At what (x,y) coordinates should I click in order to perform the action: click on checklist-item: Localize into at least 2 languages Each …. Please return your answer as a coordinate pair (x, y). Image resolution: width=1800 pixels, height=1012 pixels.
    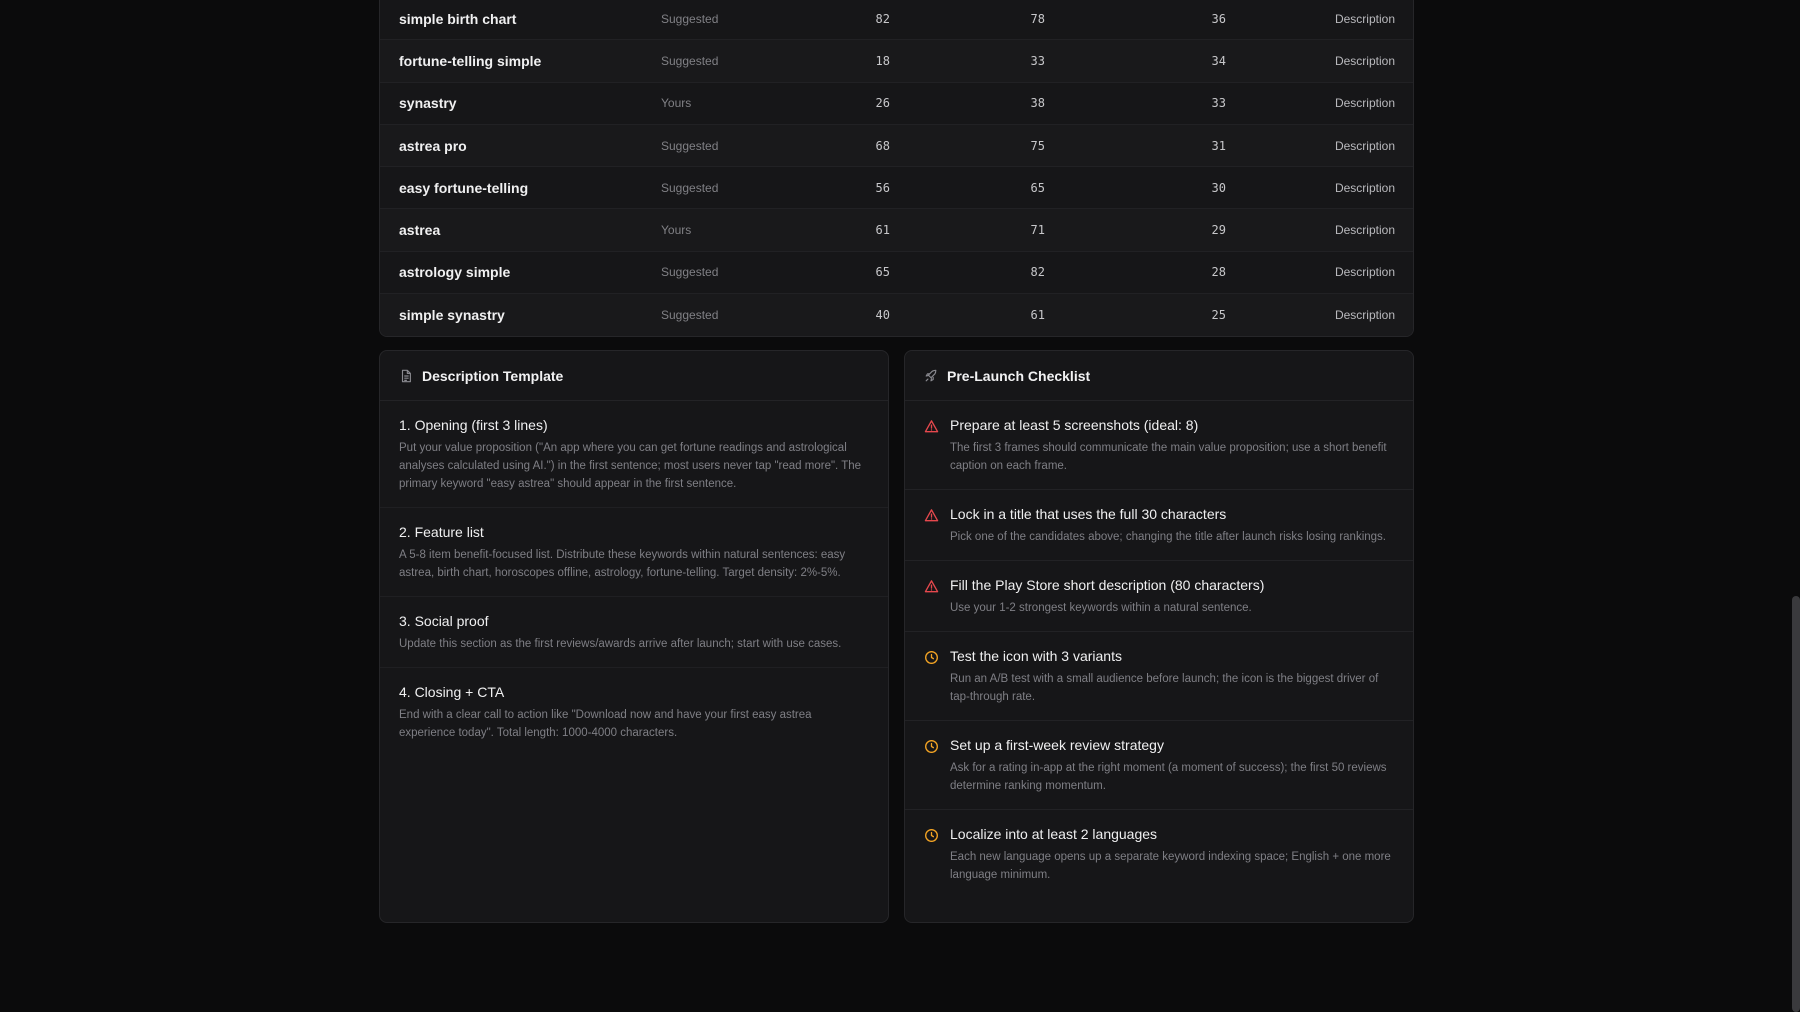
    Looking at the image, I should click on (1159, 854).